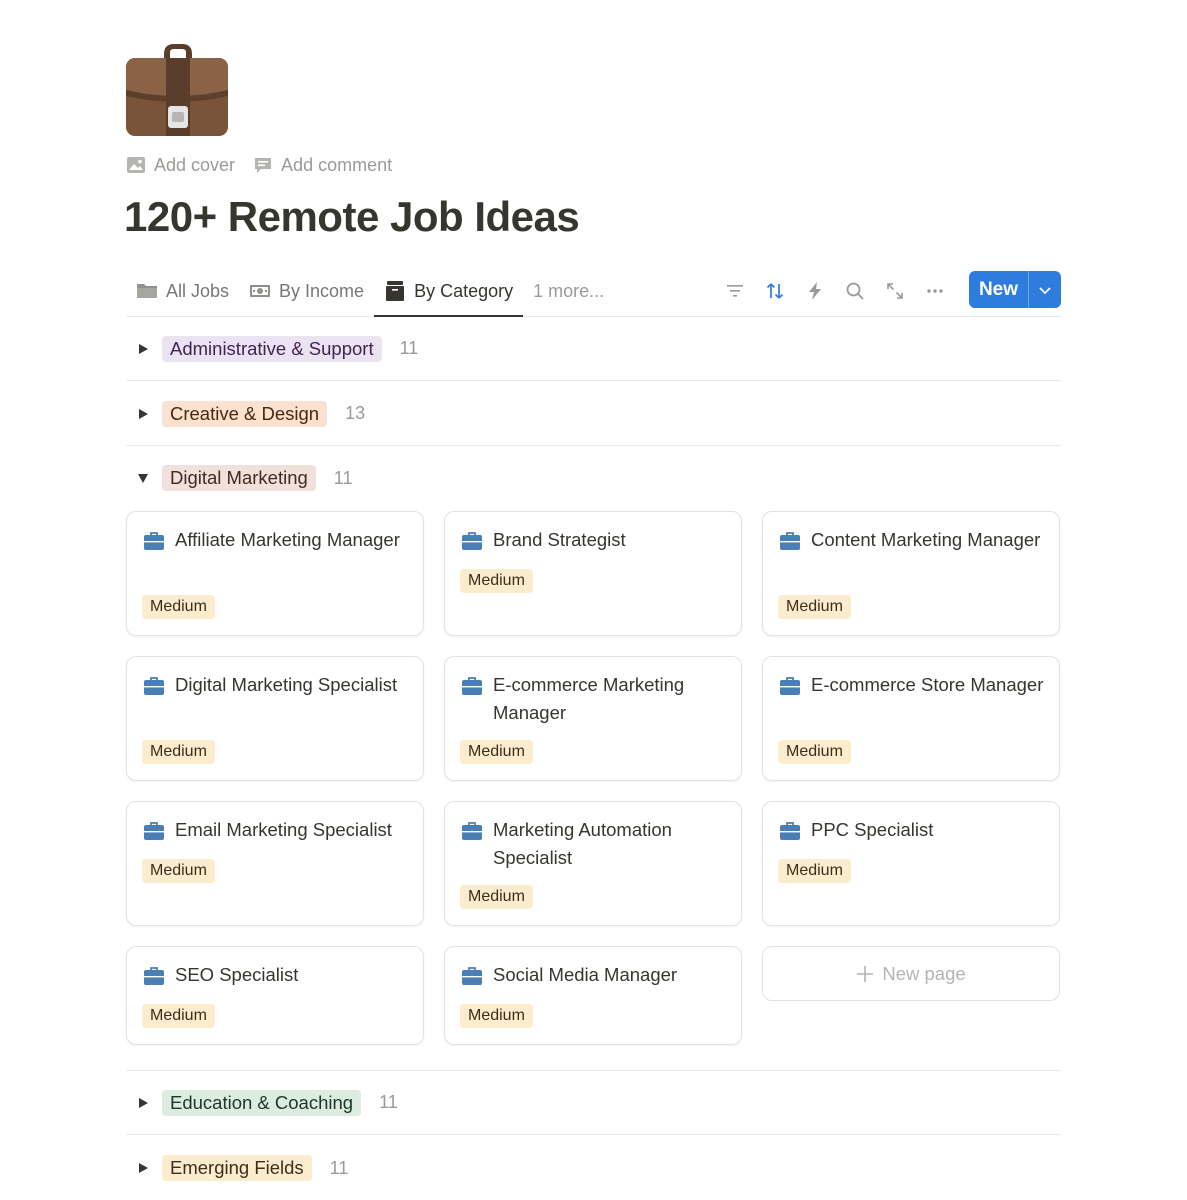  Describe the element at coordinates (911, 573) in the screenshot. I see `job-card: Content Marketing Manager Medium` at that location.